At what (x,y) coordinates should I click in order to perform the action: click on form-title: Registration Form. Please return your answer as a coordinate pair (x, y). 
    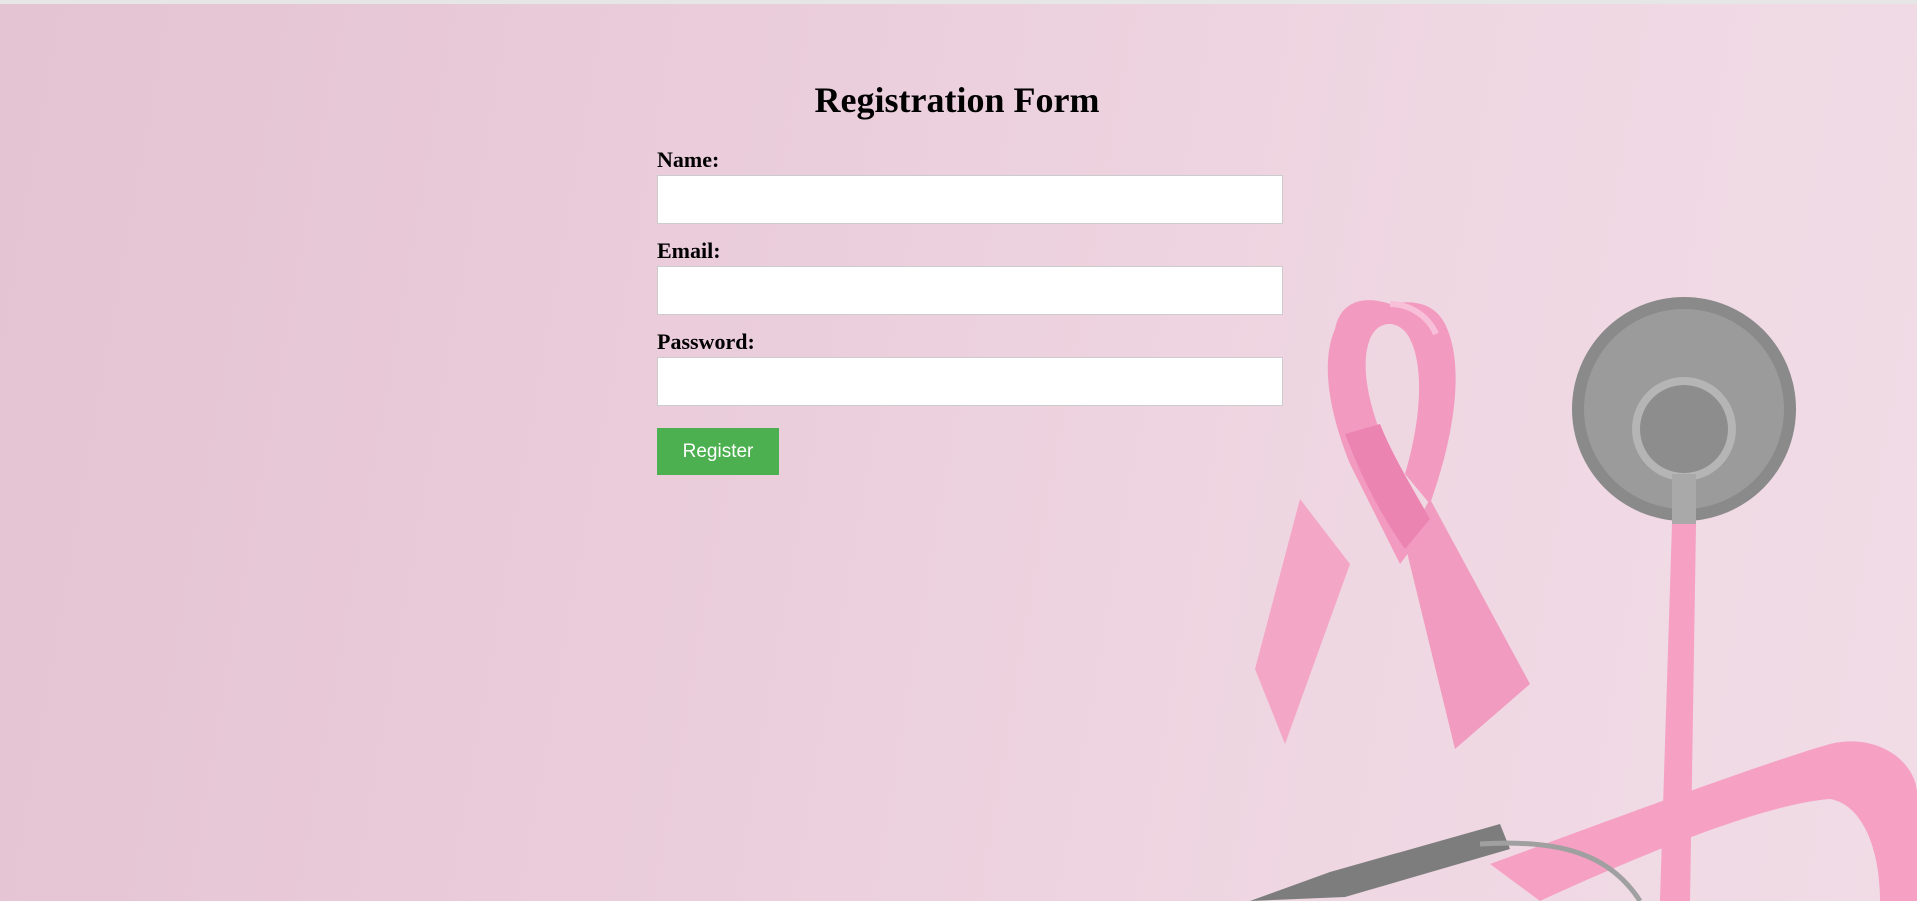
    Looking at the image, I should click on (957, 100).